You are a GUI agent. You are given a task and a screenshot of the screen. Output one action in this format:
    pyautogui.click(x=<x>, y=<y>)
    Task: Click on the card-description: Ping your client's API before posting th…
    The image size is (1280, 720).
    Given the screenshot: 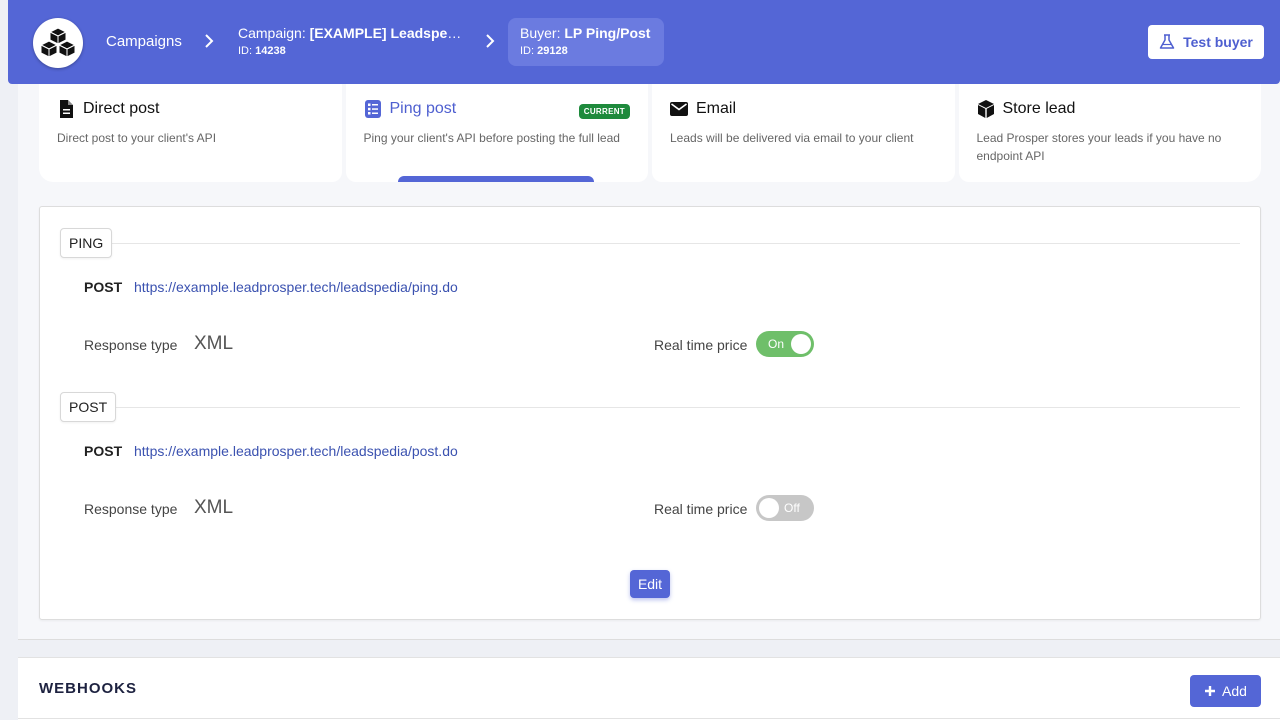 What is the action you would take?
    pyautogui.click(x=491, y=138)
    